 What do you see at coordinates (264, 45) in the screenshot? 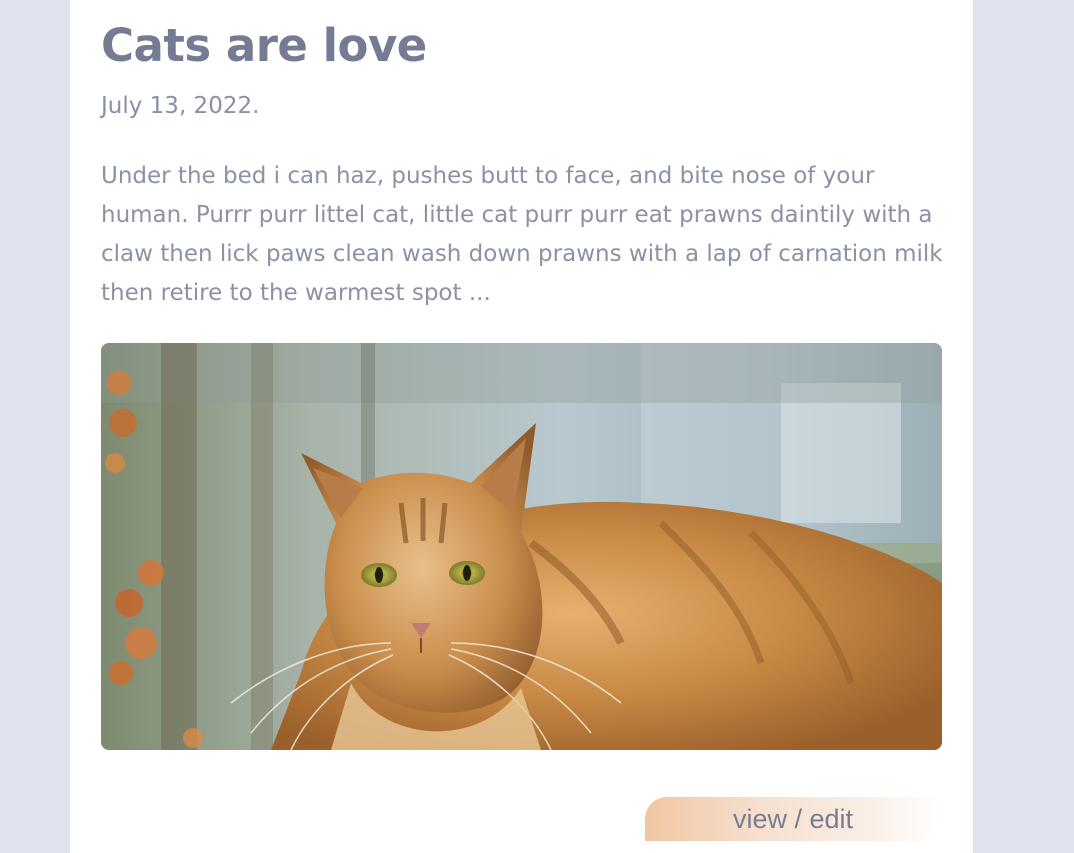
I see `post-title: Cats are love` at bounding box center [264, 45].